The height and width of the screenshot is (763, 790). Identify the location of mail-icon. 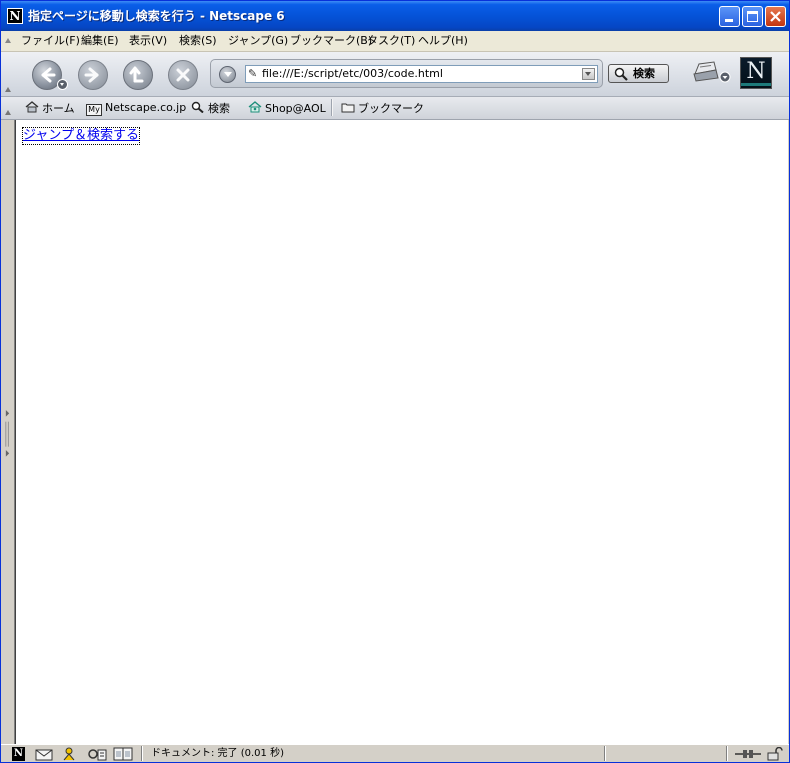
(44, 754).